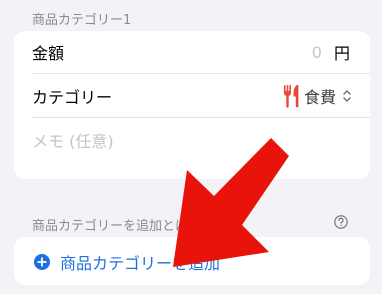 The height and width of the screenshot is (294, 382). What do you see at coordinates (341, 222) in the screenshot?
I see `question-circle-icon` at bounding box center [341, 222].